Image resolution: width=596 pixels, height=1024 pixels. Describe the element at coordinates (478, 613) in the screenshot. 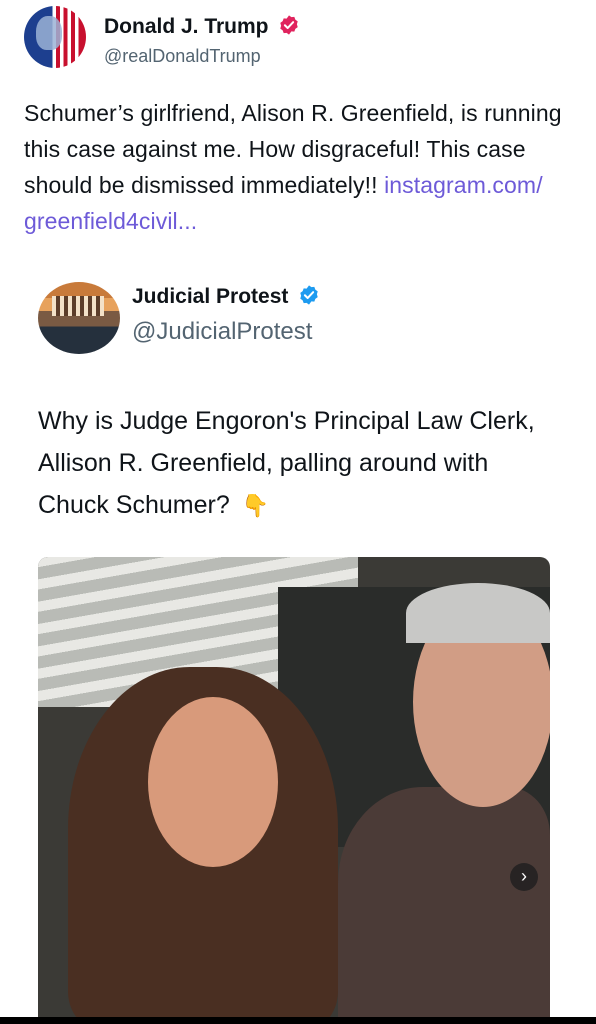

I see `photo-hair-right` at that location.